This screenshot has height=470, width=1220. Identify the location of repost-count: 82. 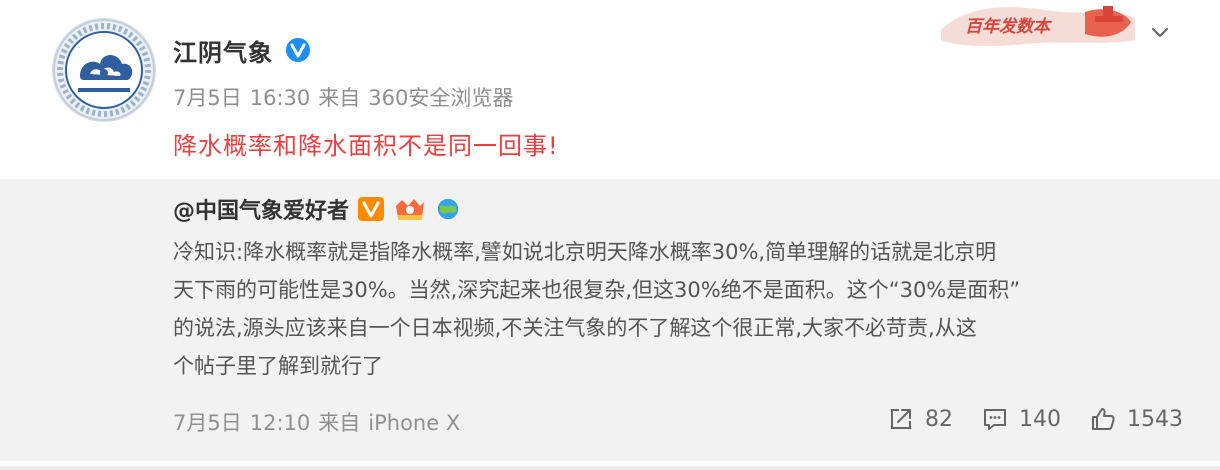
(939, 419).